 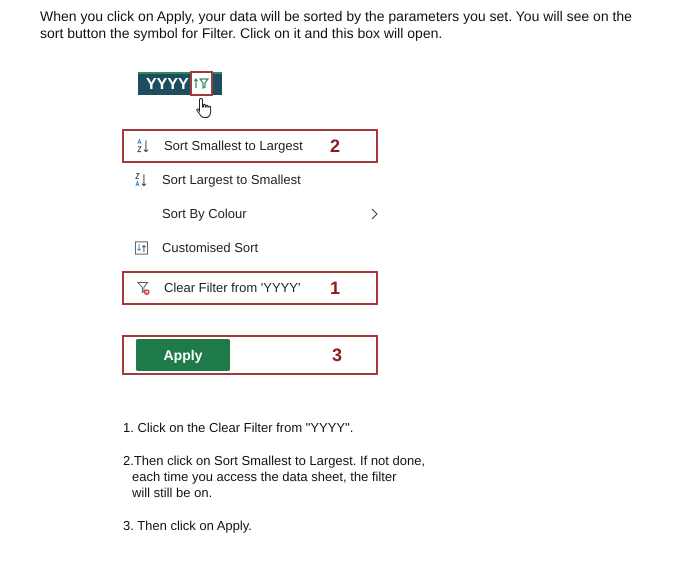 I want to click on menu-item: Sort Largest to Smallest, so click(x=211, y=180).